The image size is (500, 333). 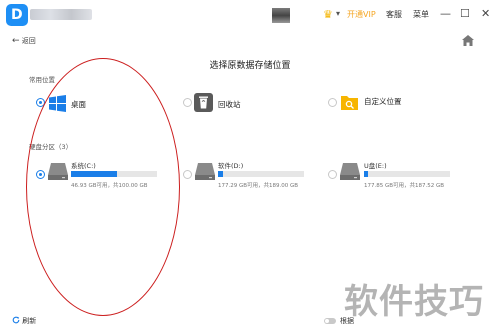 I want to click on title-bar: D ♛ ▾ 开通VIP 客服 菜单 — ☐ ✕, so click(x=250, y=15).